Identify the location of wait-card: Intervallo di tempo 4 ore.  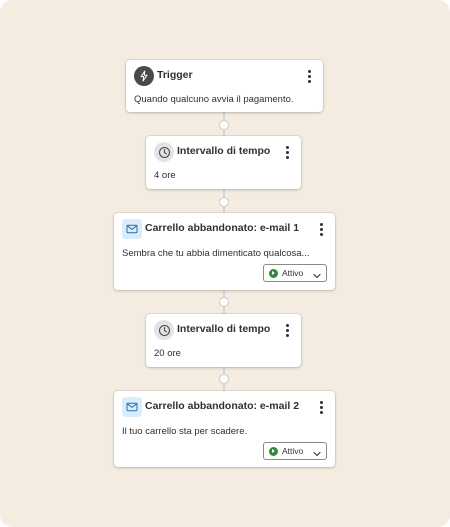
(223, 162).